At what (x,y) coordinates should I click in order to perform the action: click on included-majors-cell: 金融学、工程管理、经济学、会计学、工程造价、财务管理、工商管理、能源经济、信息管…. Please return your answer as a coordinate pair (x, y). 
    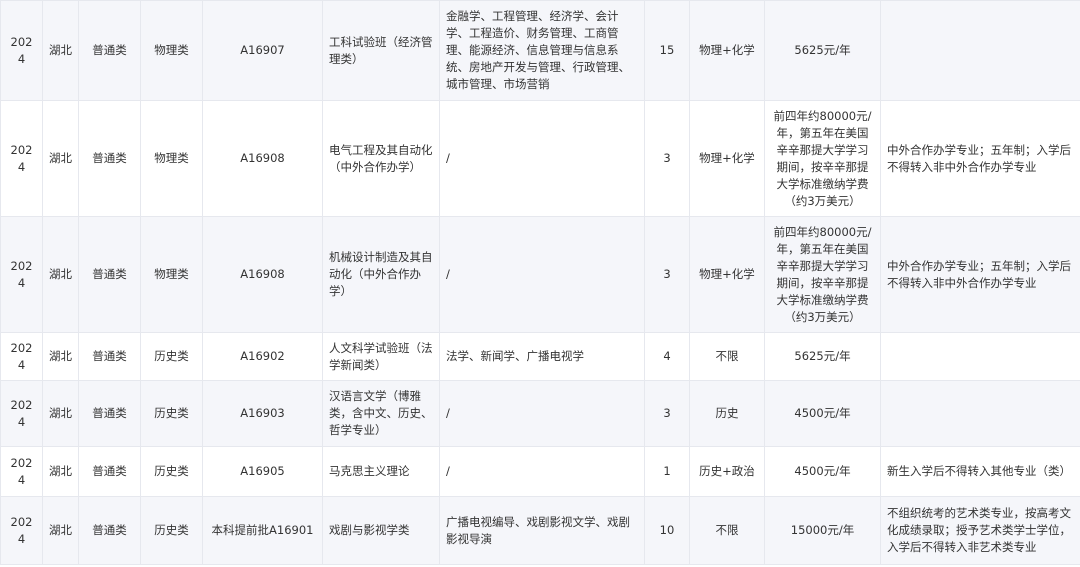
    Looking at the image, I should click on (542, 50).